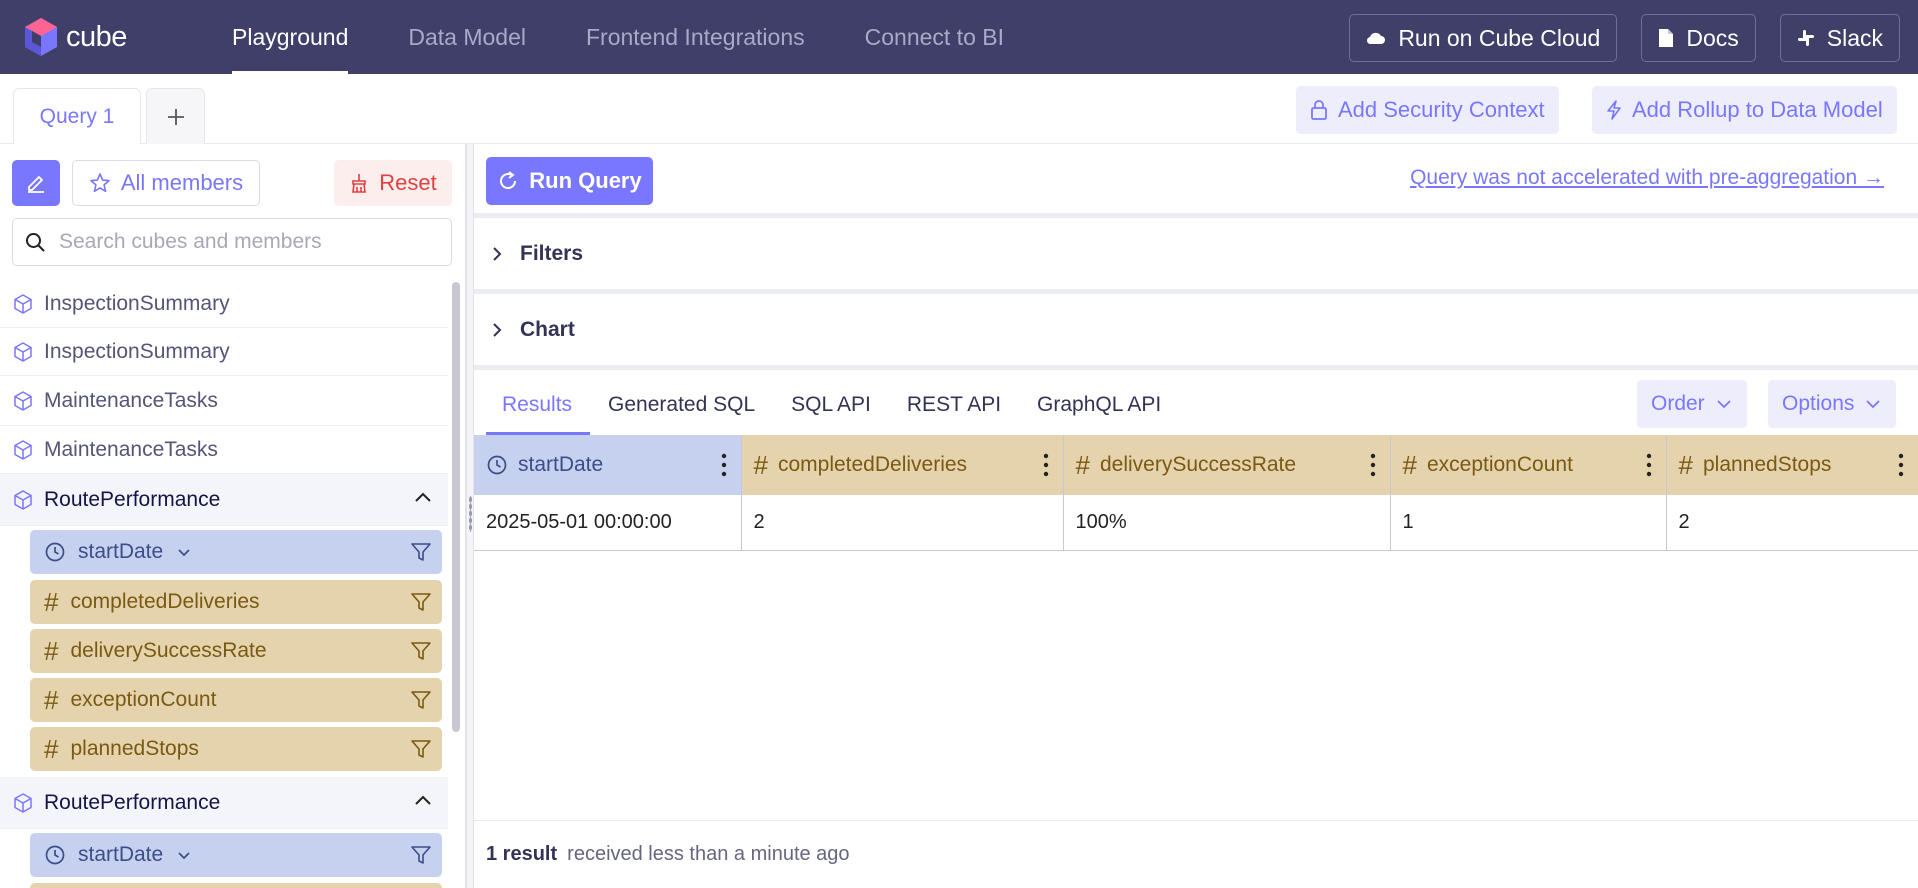 This screenshot has width=1918, height=888. Describe the element at coordinates (1227, 465) in the screenshot. I see `column-header-delivery-success-rate: # deliverySuccessRate` at that location.